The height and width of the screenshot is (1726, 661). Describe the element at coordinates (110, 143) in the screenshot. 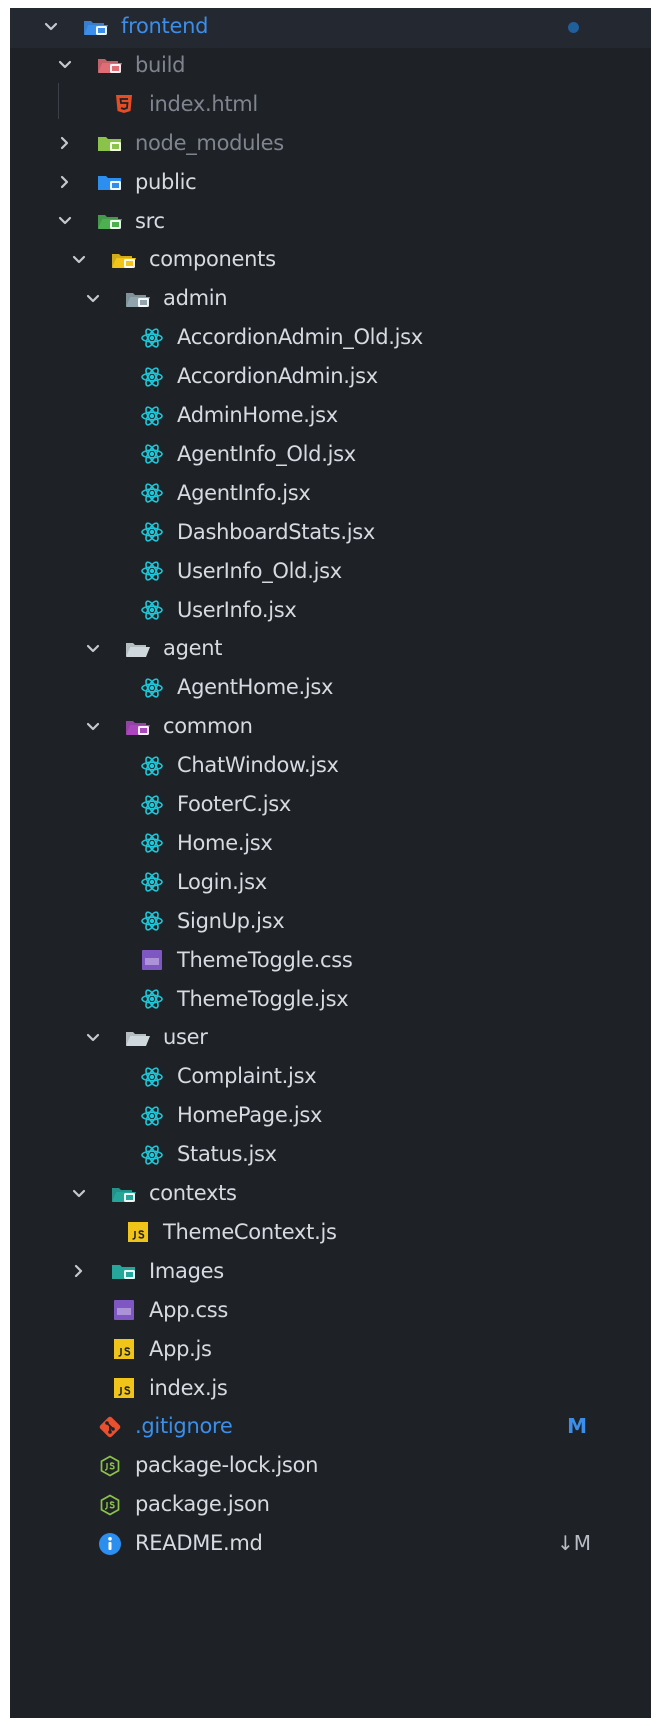

I see `folder-node-modules-icon` at that location.